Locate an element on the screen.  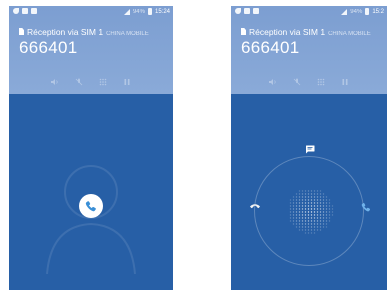
accept-call-button is located at coordinates (366, 207).